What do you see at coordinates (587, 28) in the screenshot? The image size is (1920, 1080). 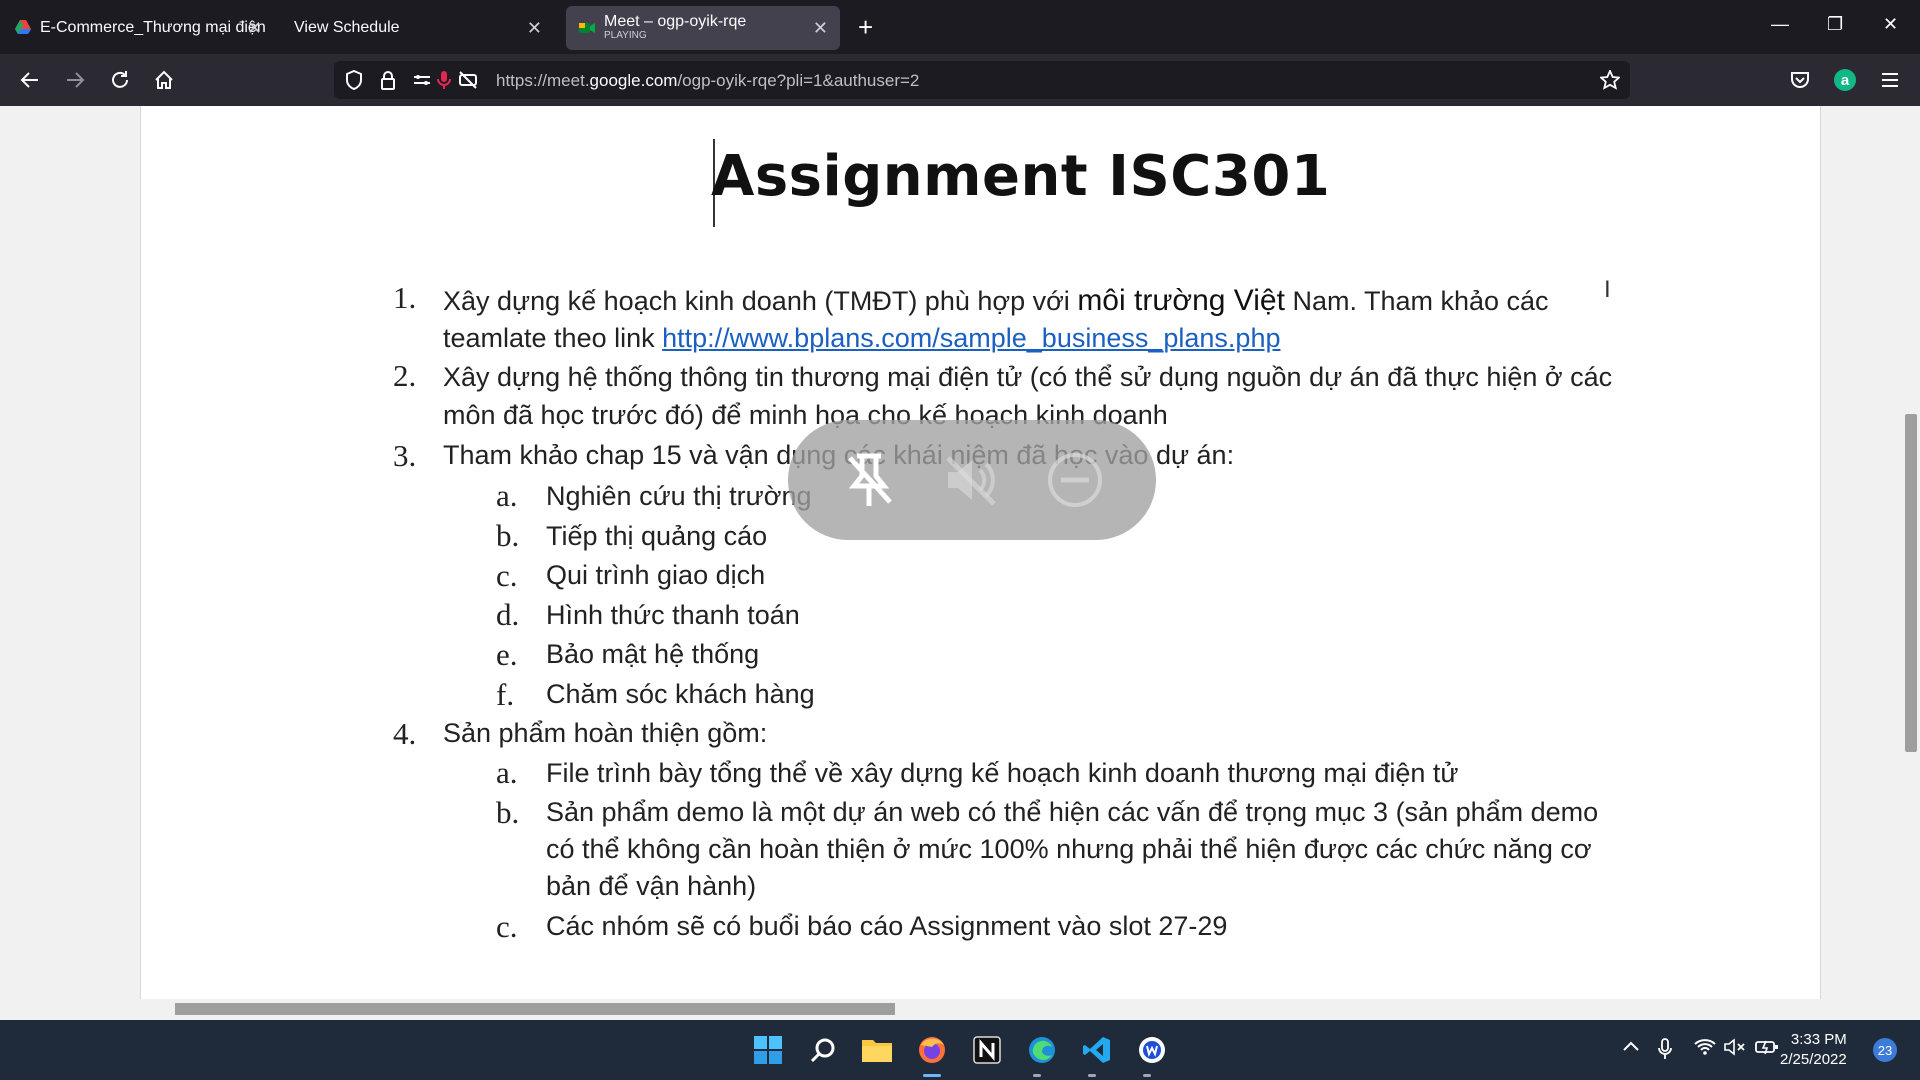 I see `meet-icon` at bounding box center [587, 28].